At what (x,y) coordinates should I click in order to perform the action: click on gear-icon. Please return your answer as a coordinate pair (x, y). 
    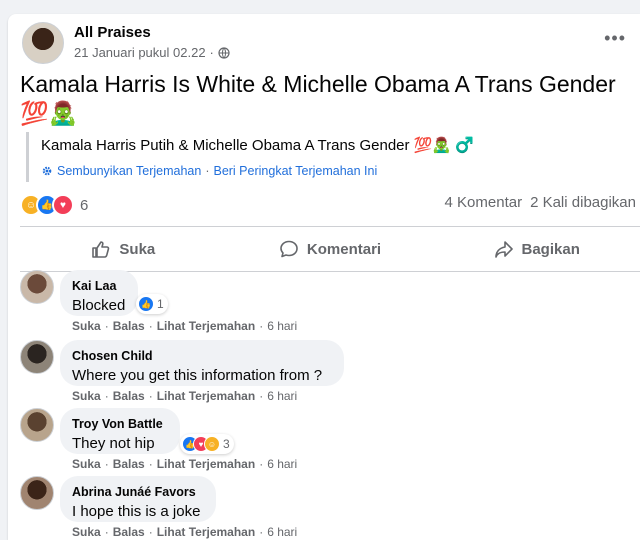
    Looking at the image, I should click on (47, 171).